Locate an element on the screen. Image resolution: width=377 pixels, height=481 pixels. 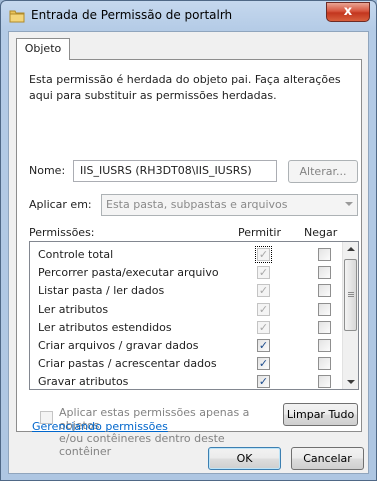
deny-column-header: Negar is located at coordinates (321, 232).